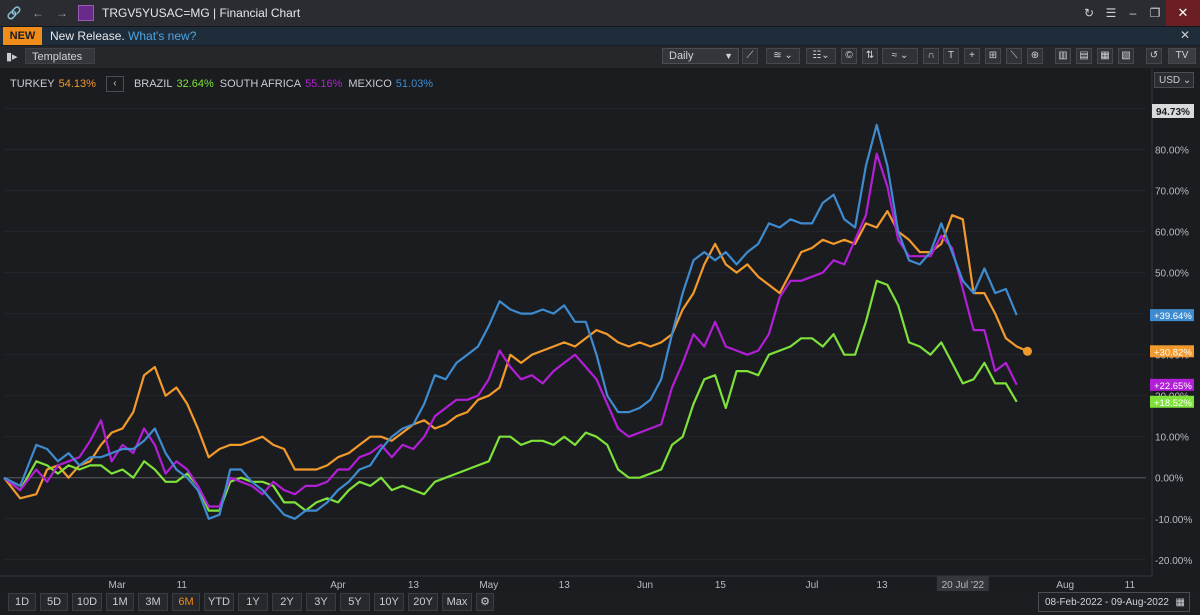  I want to click on period-button-3y: 3Y, so click(321, 602).